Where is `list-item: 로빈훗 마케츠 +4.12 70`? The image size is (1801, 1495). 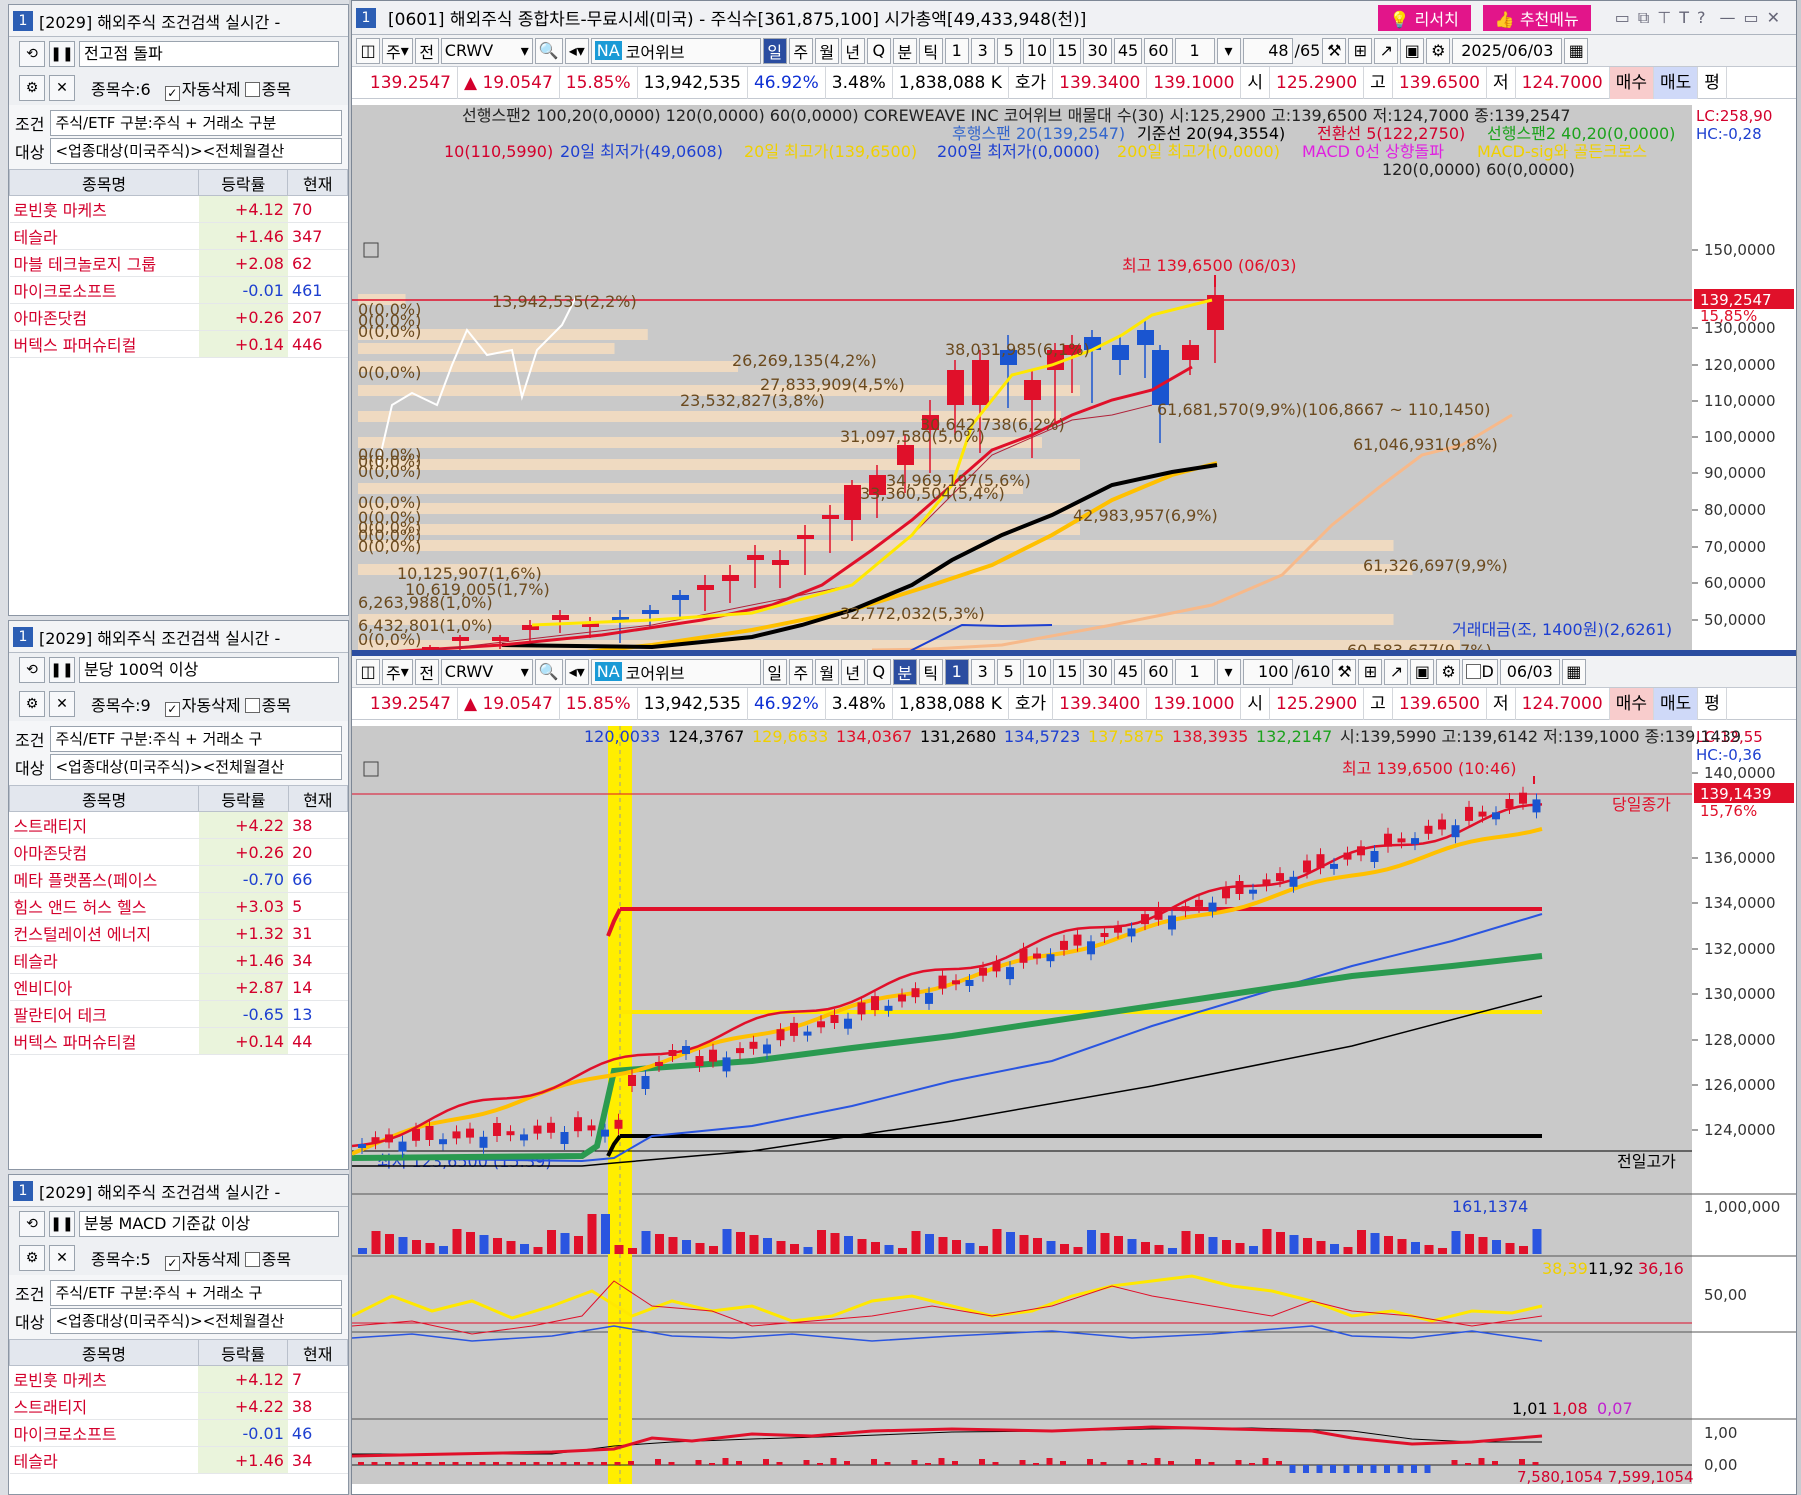
list-item: 로빈훗 마케츠 +4.12 70 is located at coordinates (178, 209).